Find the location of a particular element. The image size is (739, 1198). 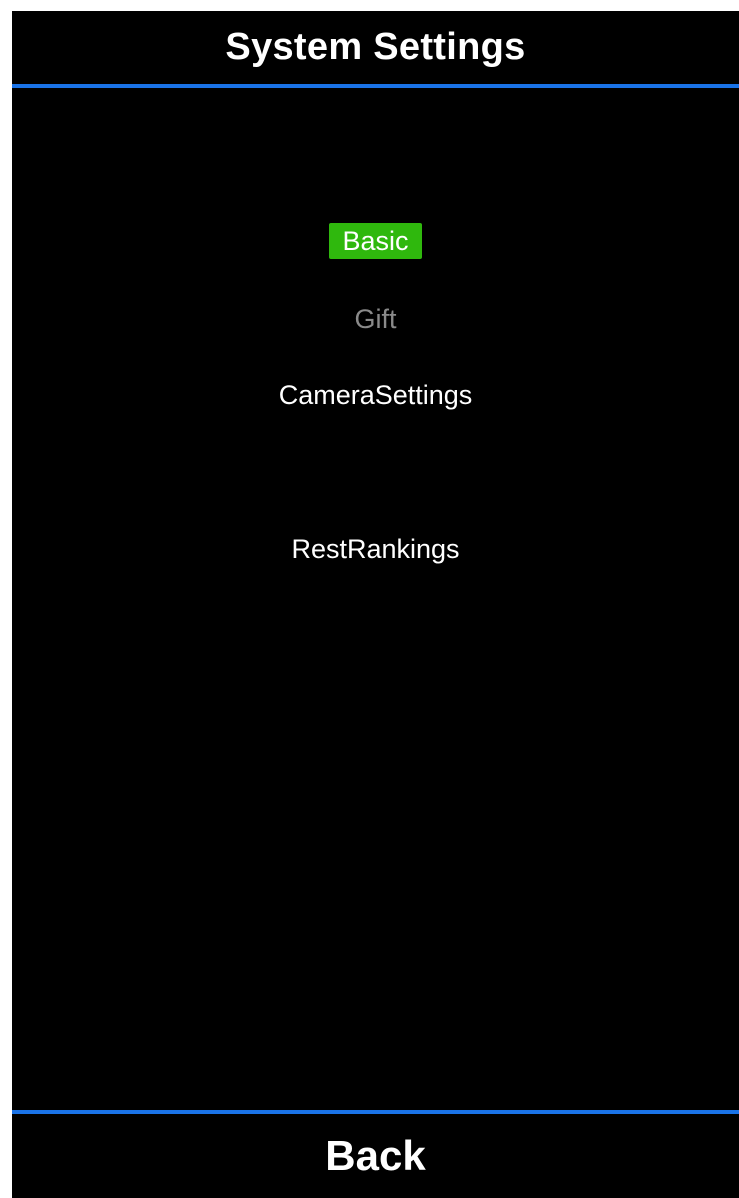

menu-item-label: RestRankings is located at coordinates (375, 549).